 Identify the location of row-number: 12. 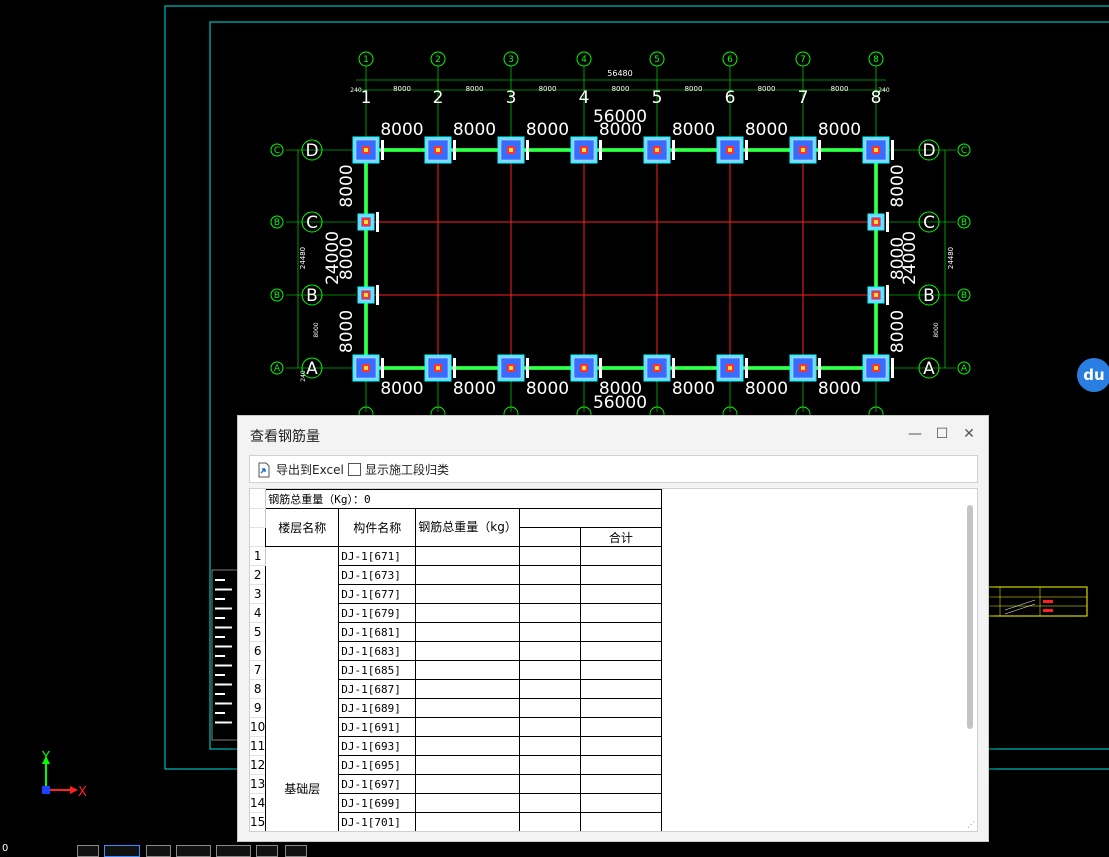
(258, 765).